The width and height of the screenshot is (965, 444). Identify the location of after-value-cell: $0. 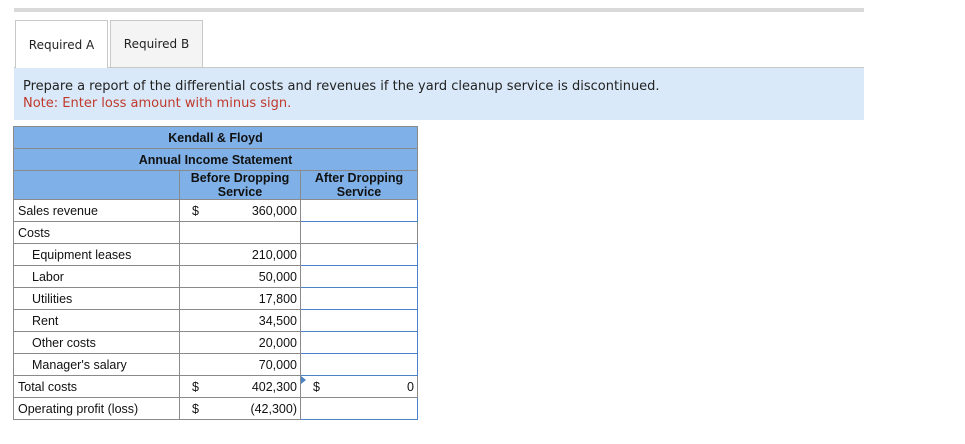
(359, 386).